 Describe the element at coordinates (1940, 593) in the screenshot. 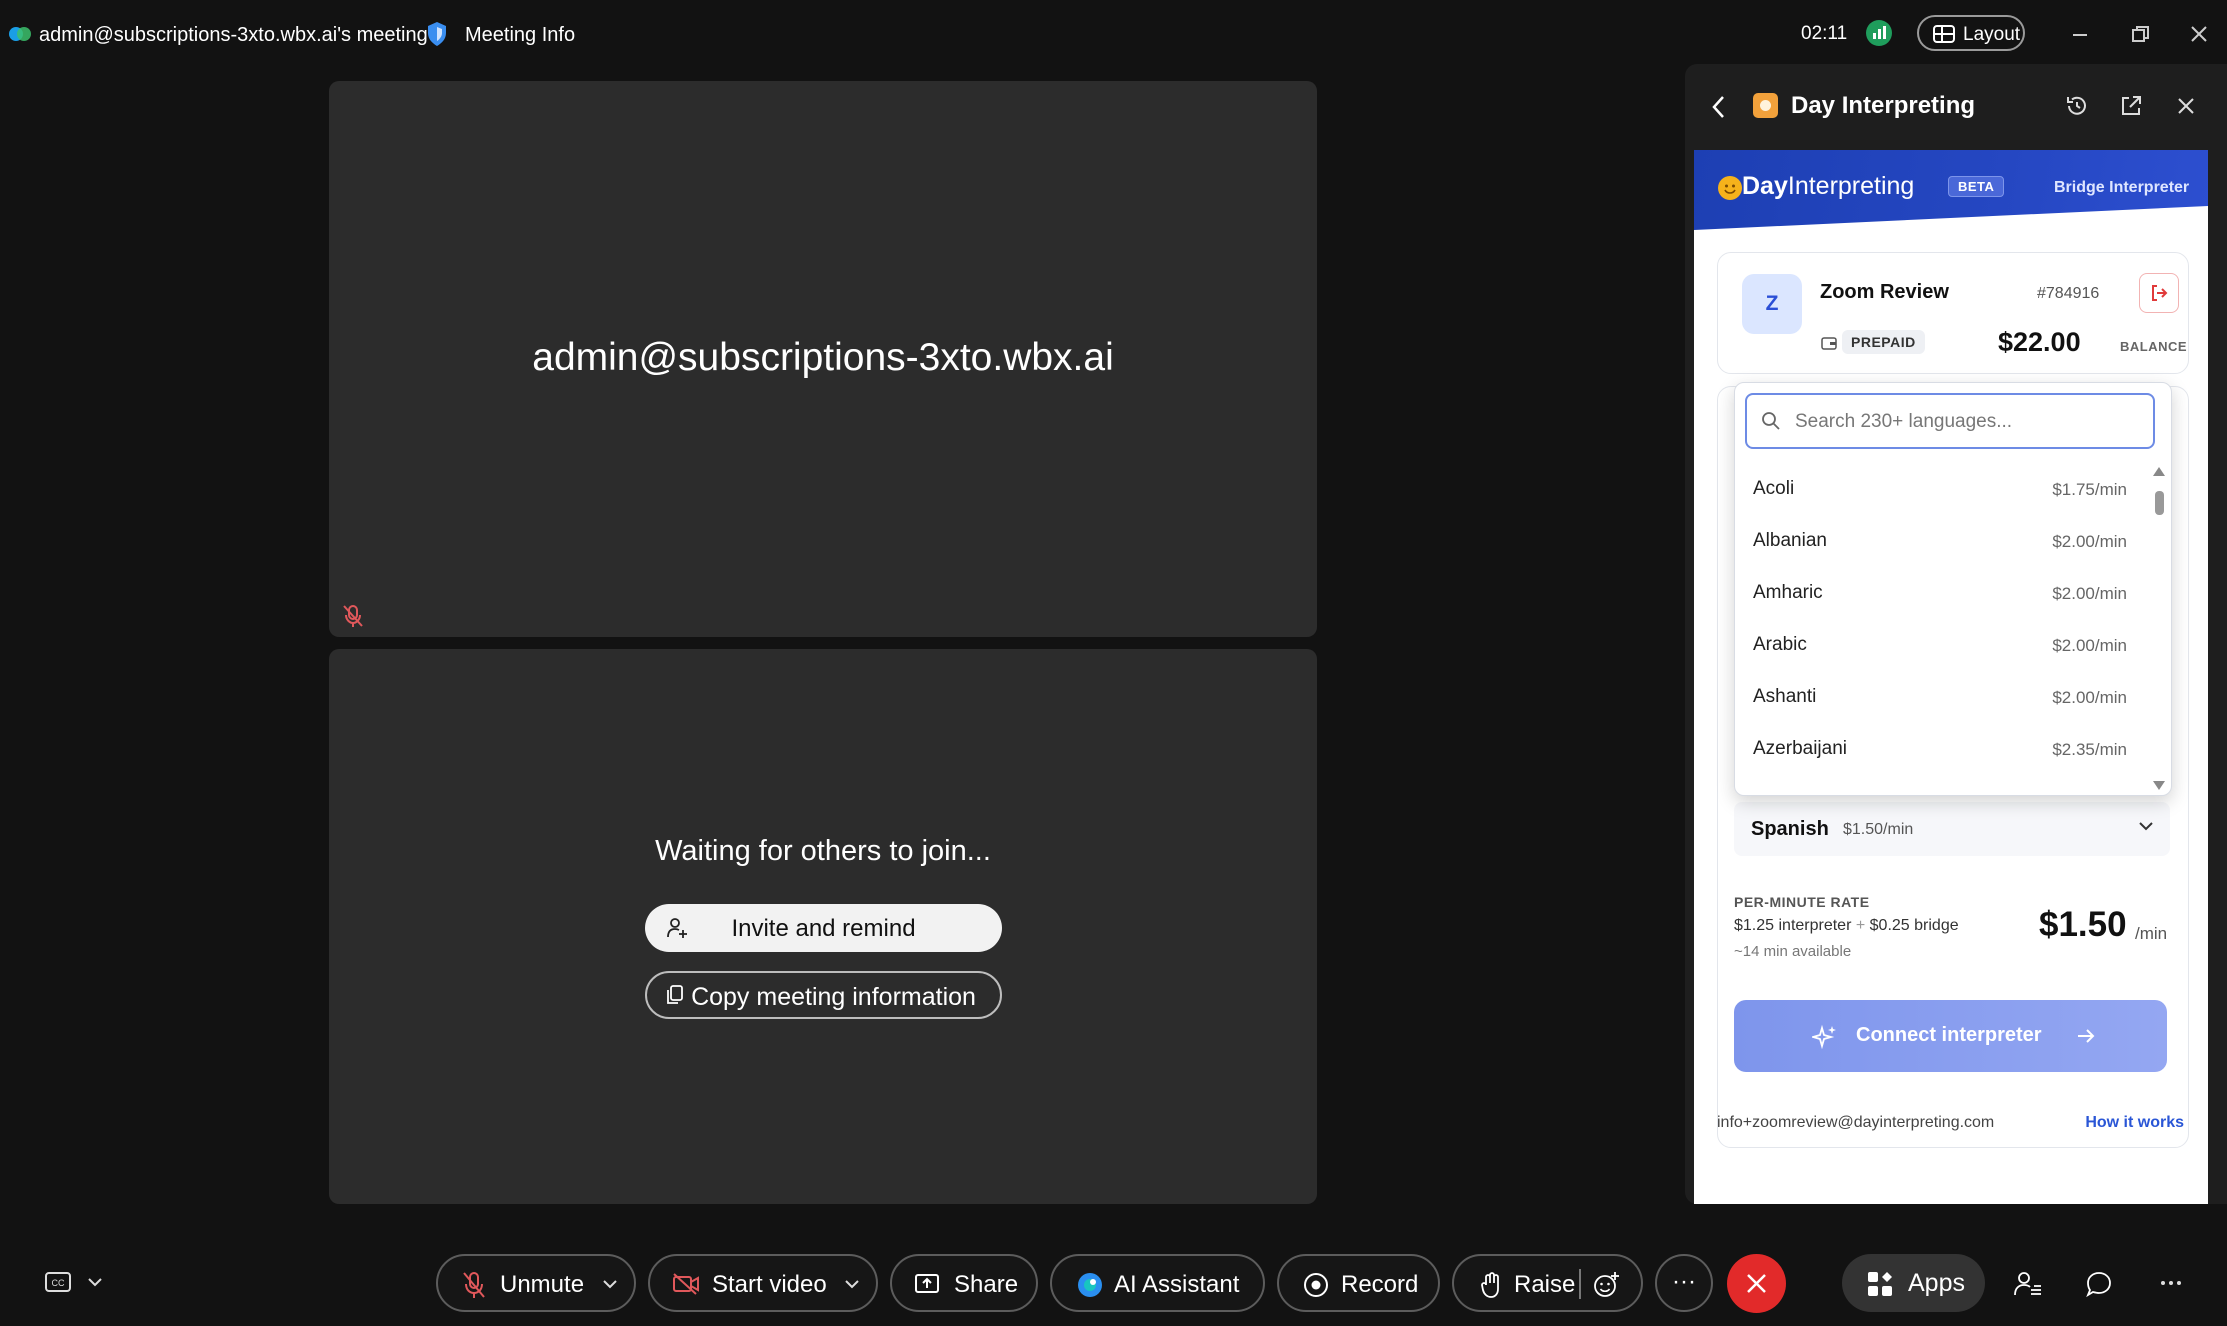

I see `language-option: Amharic $2.00/min` at that location.